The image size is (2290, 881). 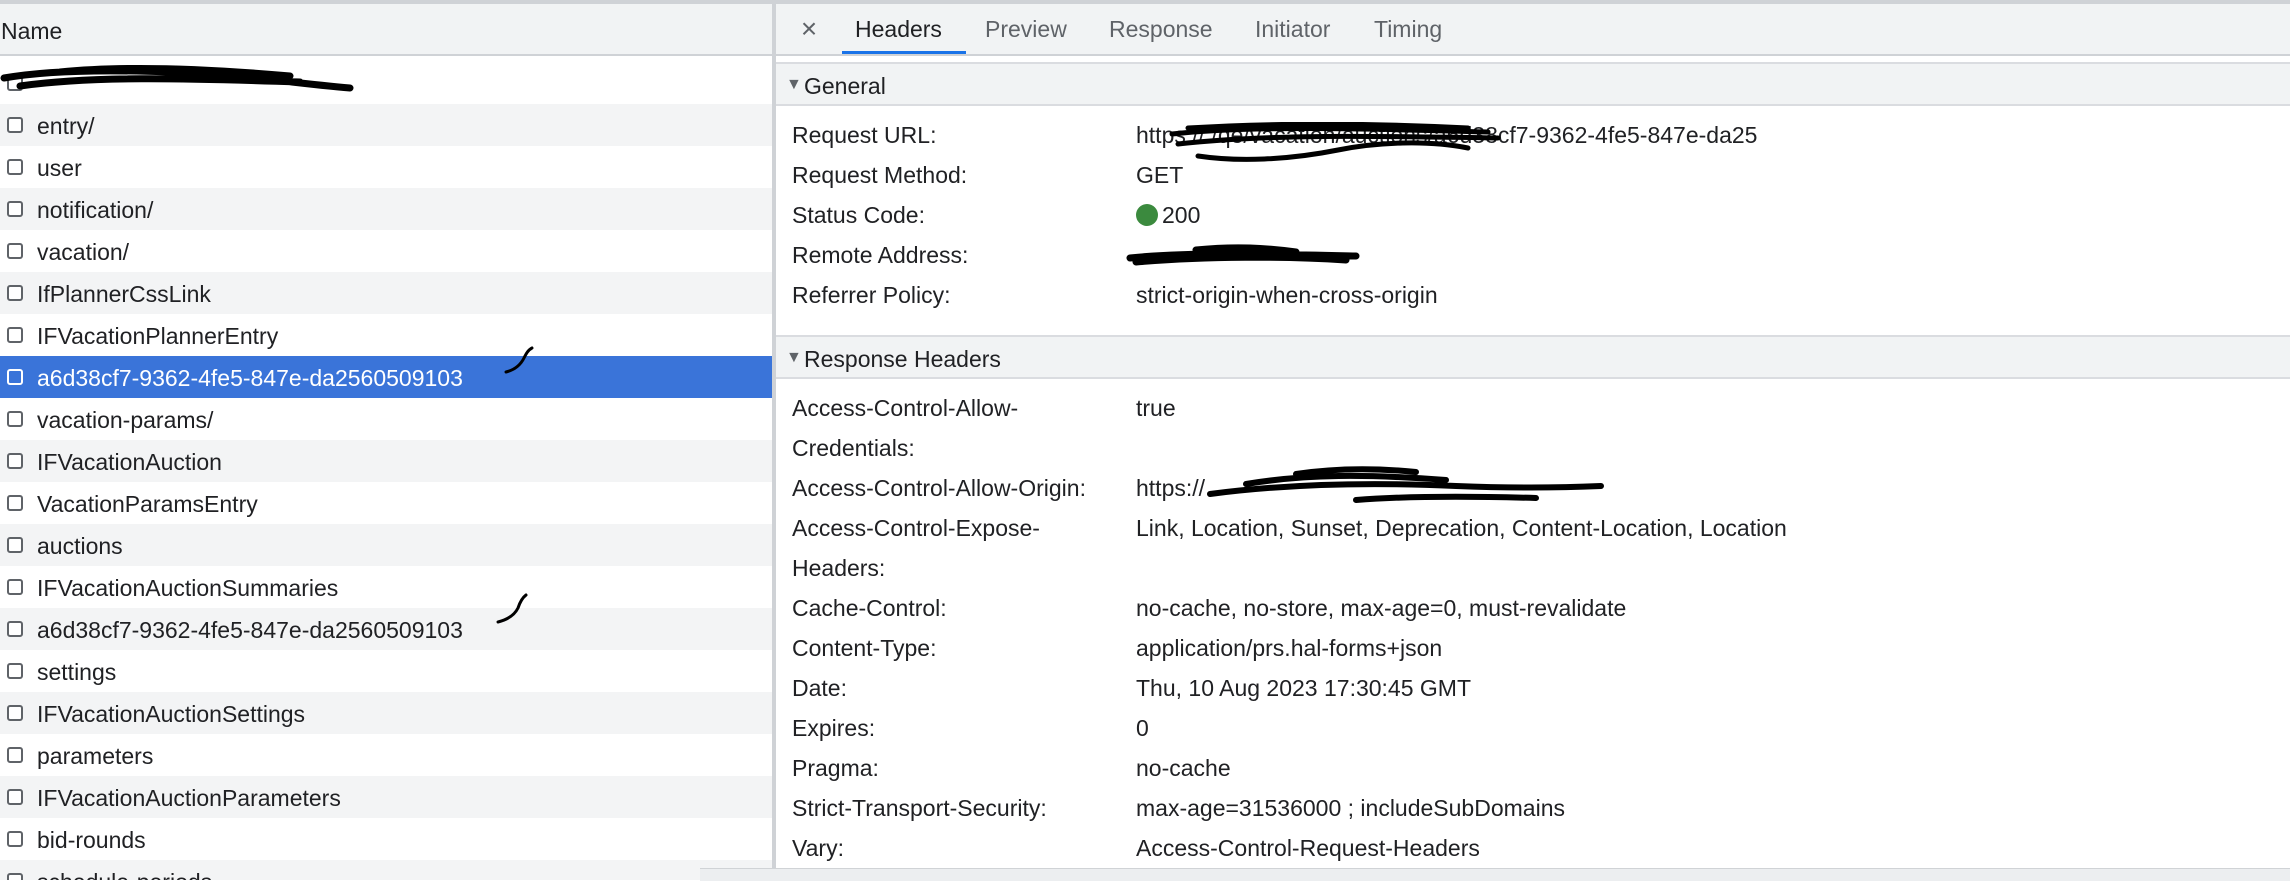 I want to click on request-row: settings, so click(x=386, y=671).